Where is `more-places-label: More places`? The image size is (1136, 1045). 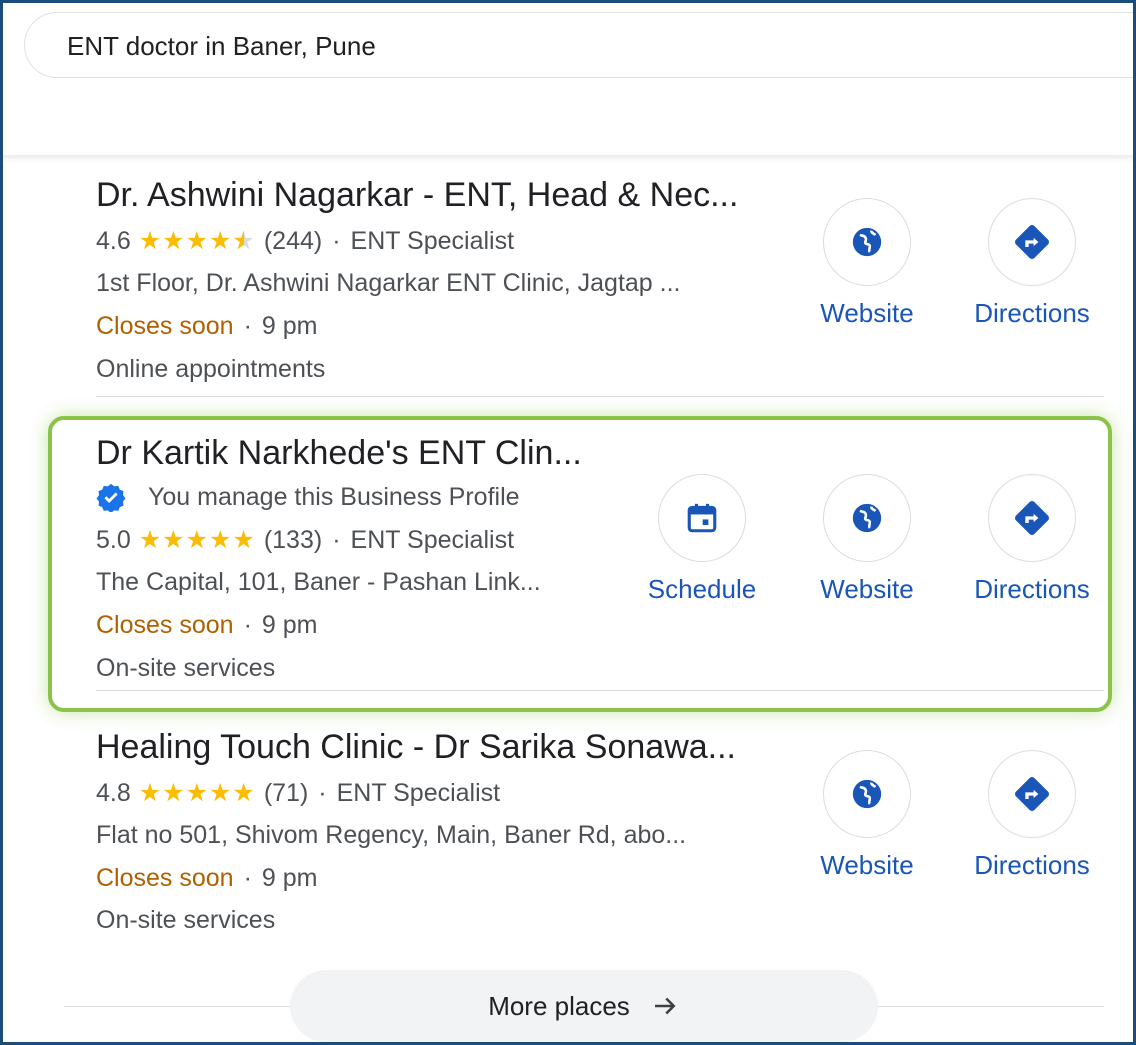 more-places-label: More places is located at coordinates (559, 1006).